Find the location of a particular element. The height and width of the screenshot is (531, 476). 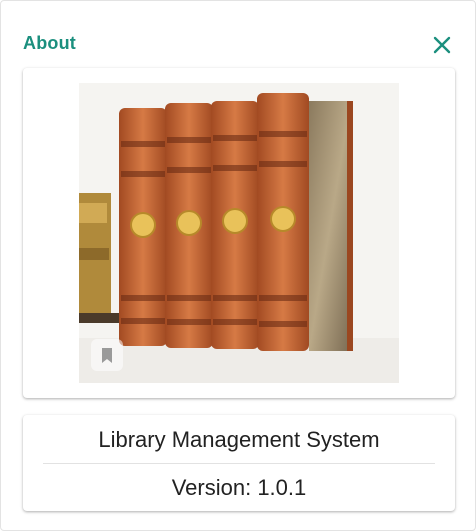

divider is located at coordinates (239, 463).